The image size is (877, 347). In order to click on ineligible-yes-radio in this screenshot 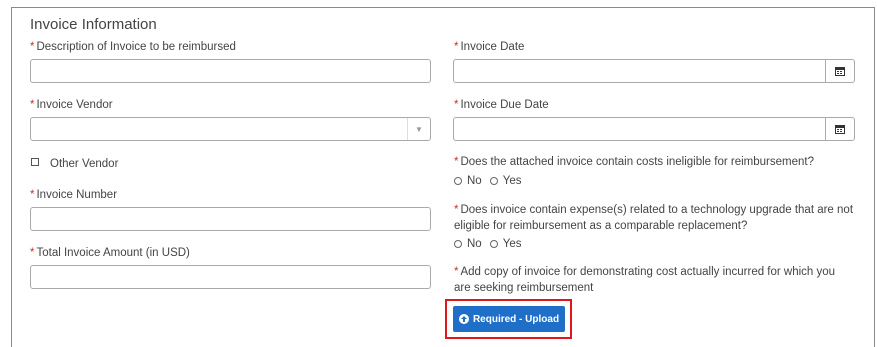, I will do `click(493, 181)`.